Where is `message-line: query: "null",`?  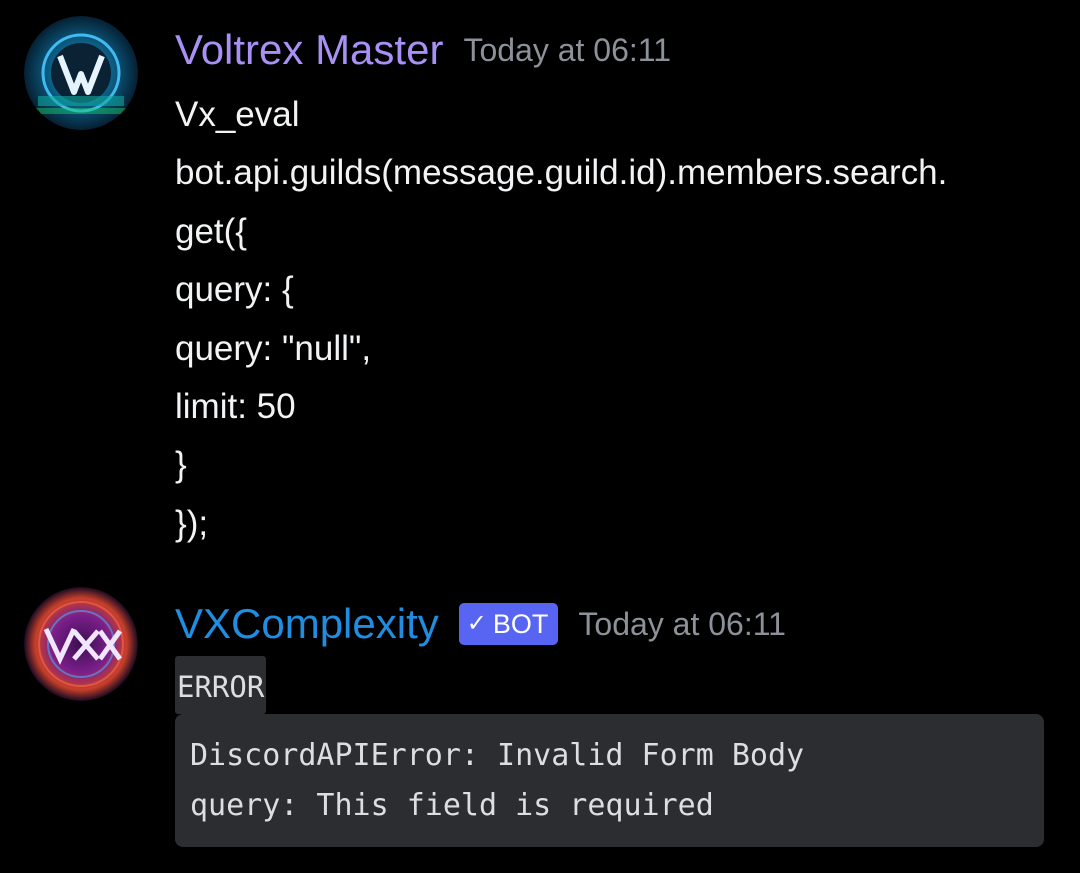 message-line: query: "null", is located at coordinates (273, 348).